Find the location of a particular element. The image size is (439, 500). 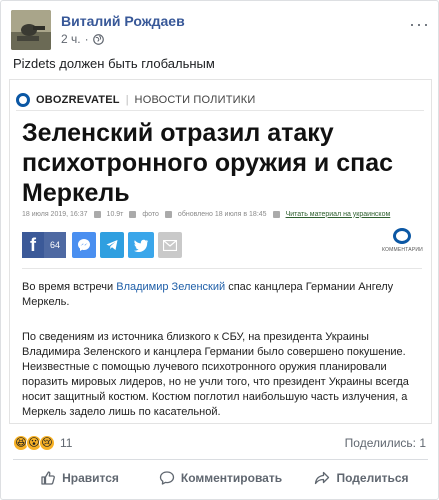

facebook-share-count: 64 is located at coordinates (55, 245).